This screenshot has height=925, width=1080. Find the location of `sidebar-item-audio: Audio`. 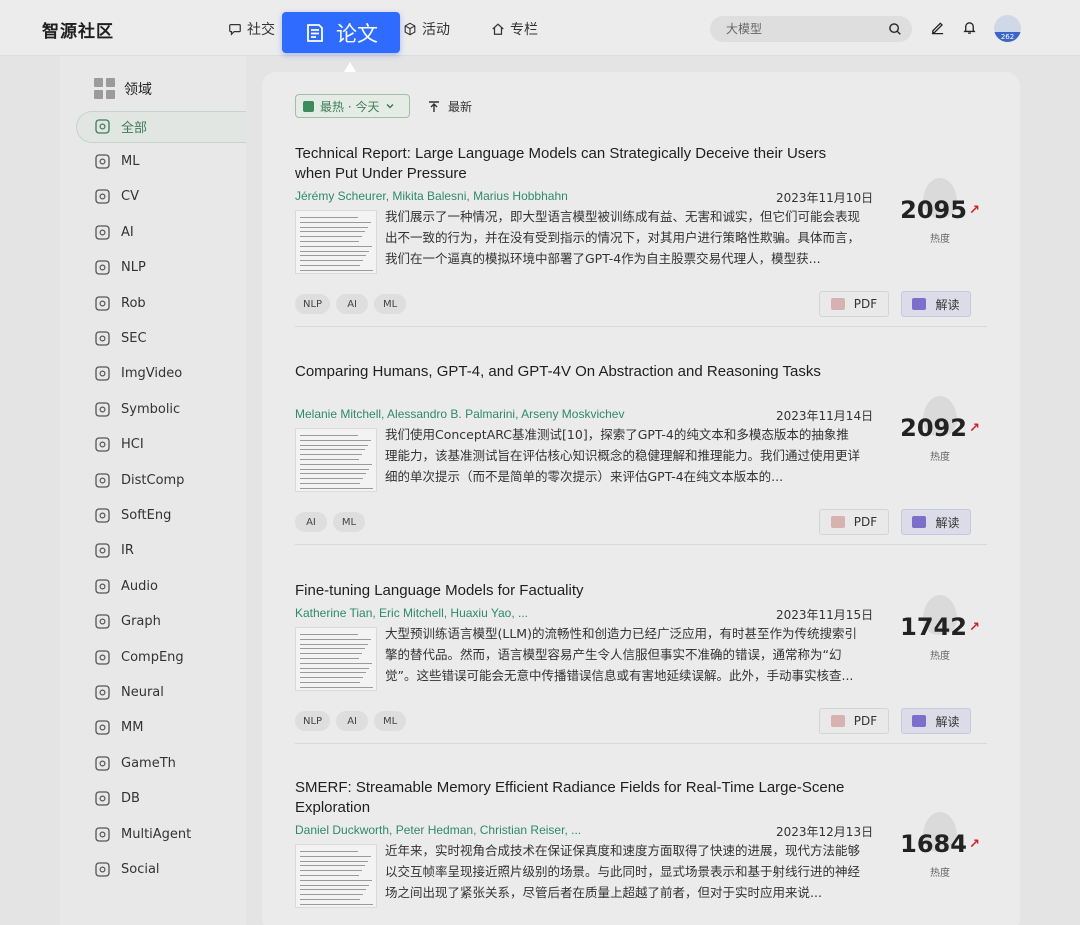

sidebar-item-audio: Audio is located at coordinates (126, 586).